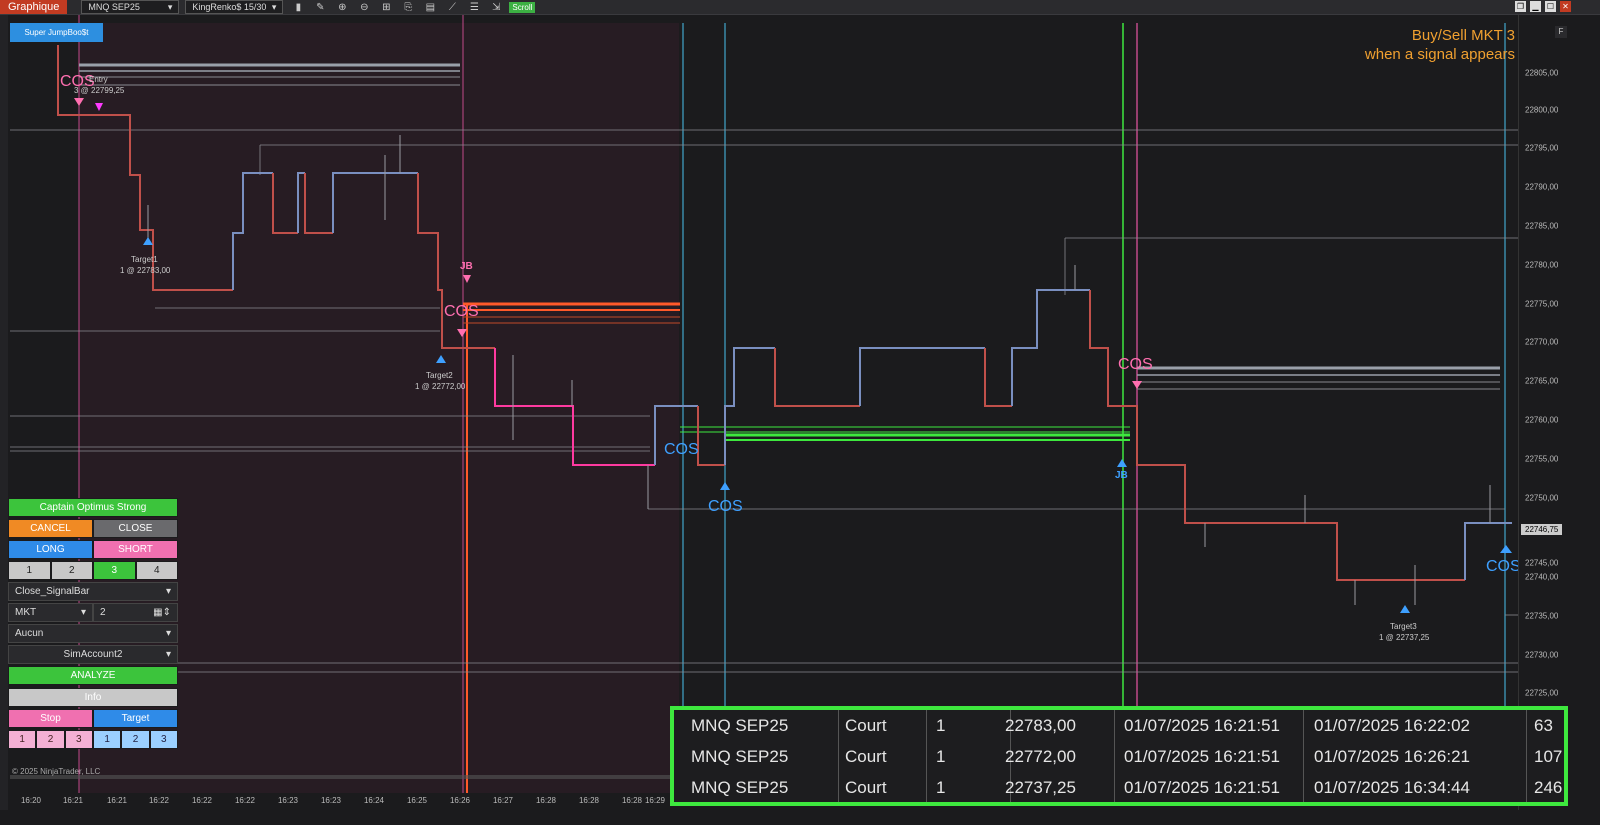  I want to click on price-tick: 22770,00, so click(1542, 342).